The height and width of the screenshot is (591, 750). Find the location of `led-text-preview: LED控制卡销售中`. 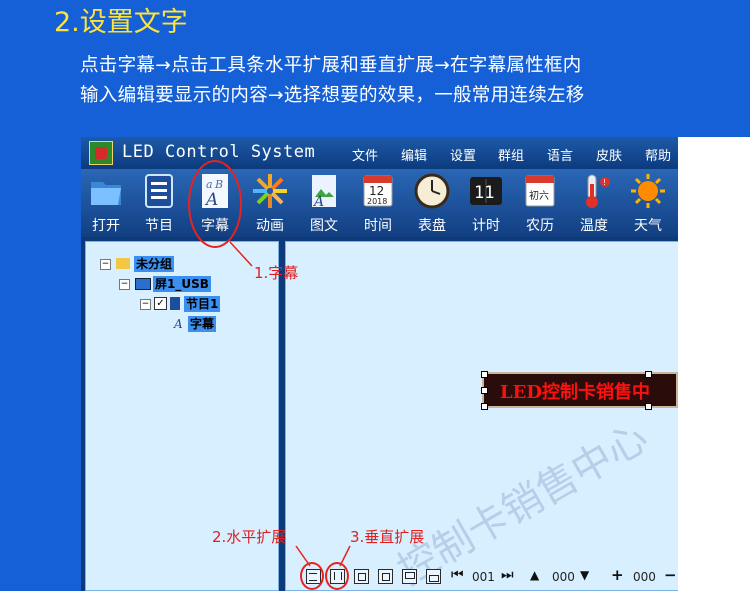

led-text-preview: LED控制卡销售中 is located at coordinates (579, 390).